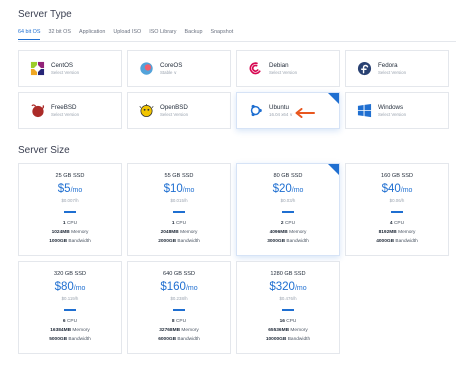 The height and width of the screenshot is (367, 474). Describe the element at coordinates (276, 339) in the screenshot. I see `bandwidth-value: 10000GB` at that location.